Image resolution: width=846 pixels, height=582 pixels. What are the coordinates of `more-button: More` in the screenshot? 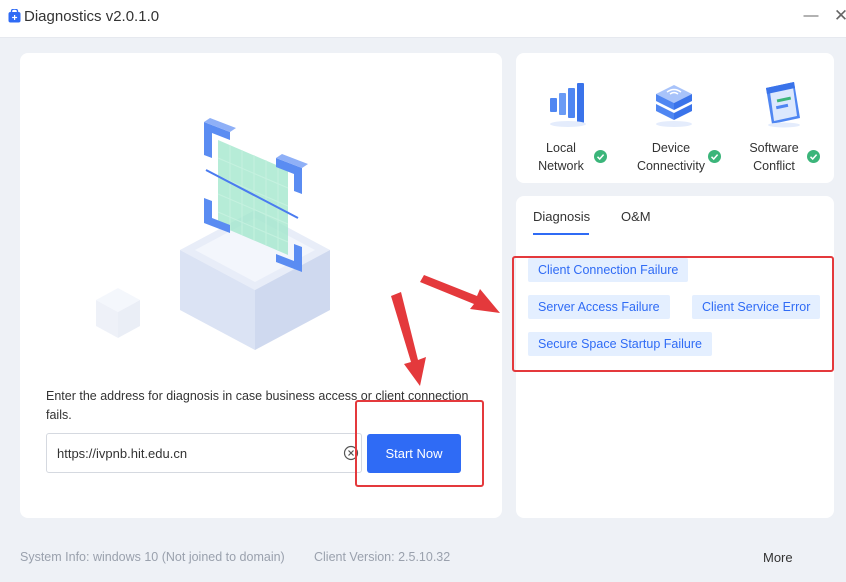 It's located at (778, 557).